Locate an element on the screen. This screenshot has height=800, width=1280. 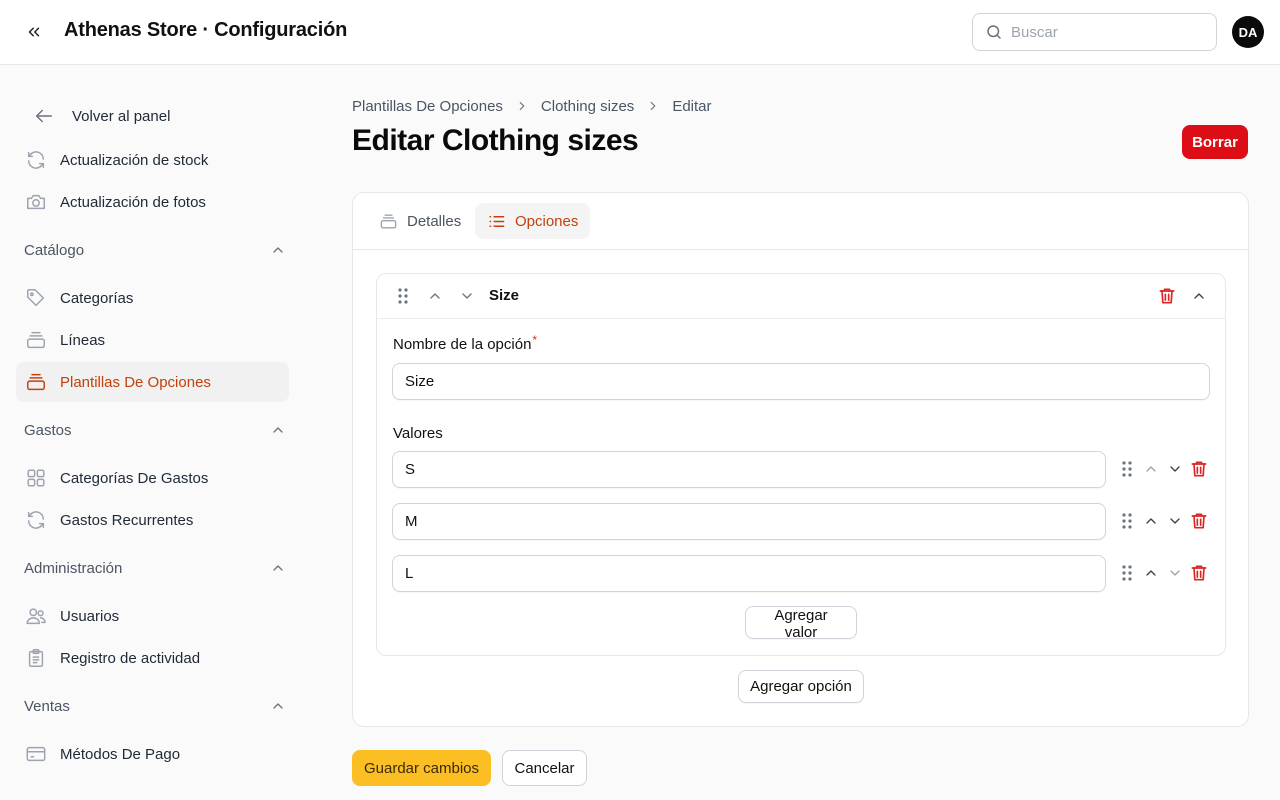
add-value-button: Agregar valor is located at coordinates (801, 623).